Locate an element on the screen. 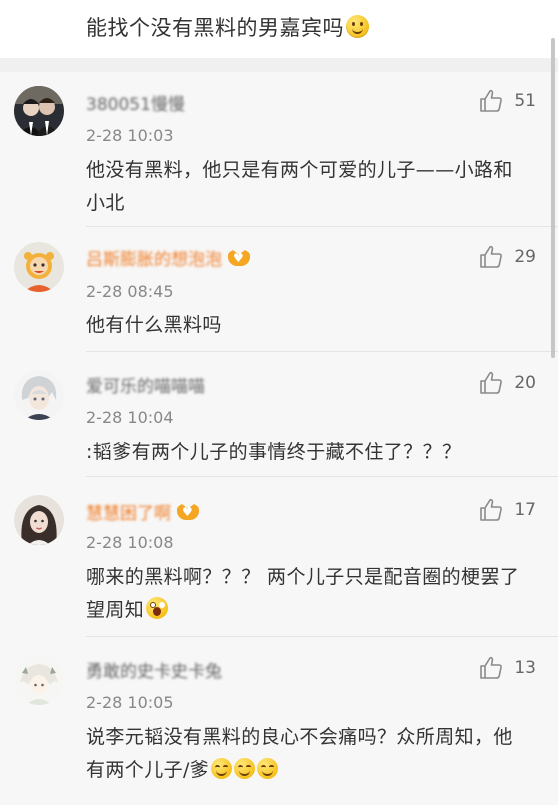  post-title-row: 能找个没有黑料的男嘉宾吗 is located at coordinates (227, 27).